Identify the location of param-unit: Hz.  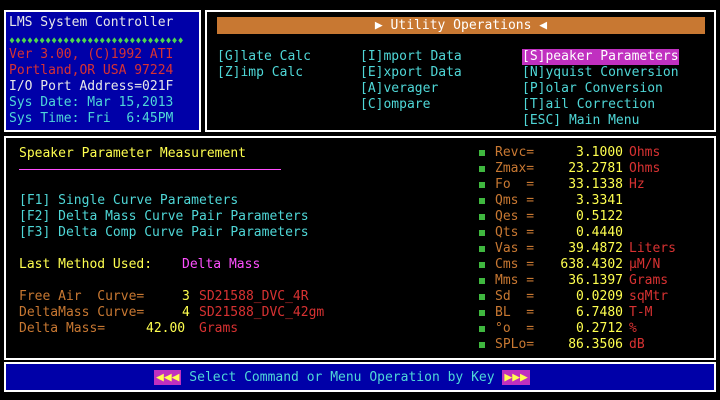
(637, 184).